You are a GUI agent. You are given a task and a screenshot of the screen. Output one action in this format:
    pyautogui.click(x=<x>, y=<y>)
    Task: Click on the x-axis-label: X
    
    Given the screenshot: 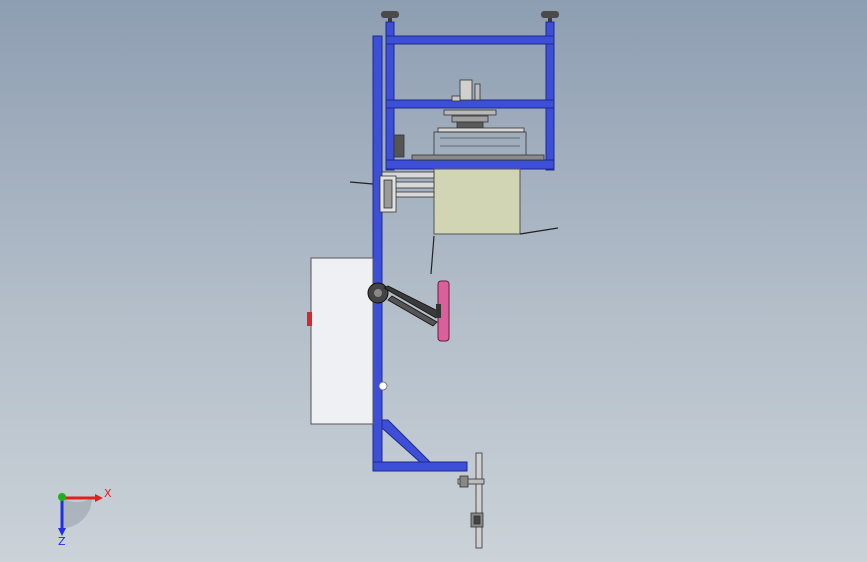 What is the action you would take?
    pyautogui.click(x=108, y=493)
    